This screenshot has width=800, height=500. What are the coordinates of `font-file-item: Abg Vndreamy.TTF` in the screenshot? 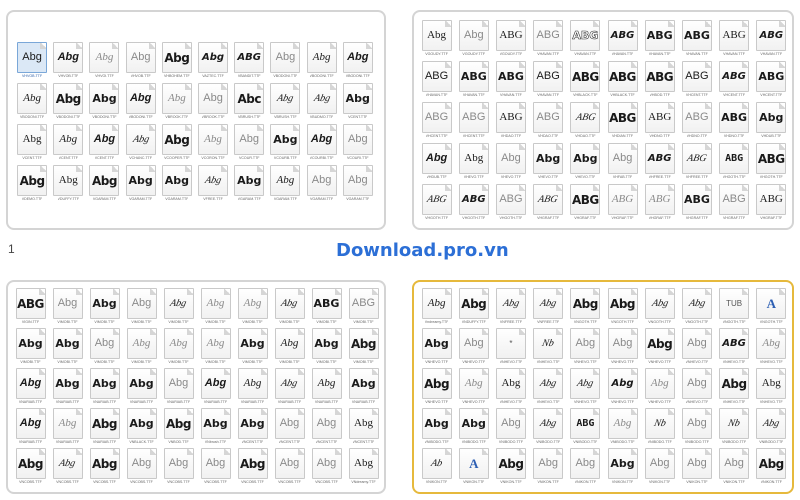 It's located at (436, 308).